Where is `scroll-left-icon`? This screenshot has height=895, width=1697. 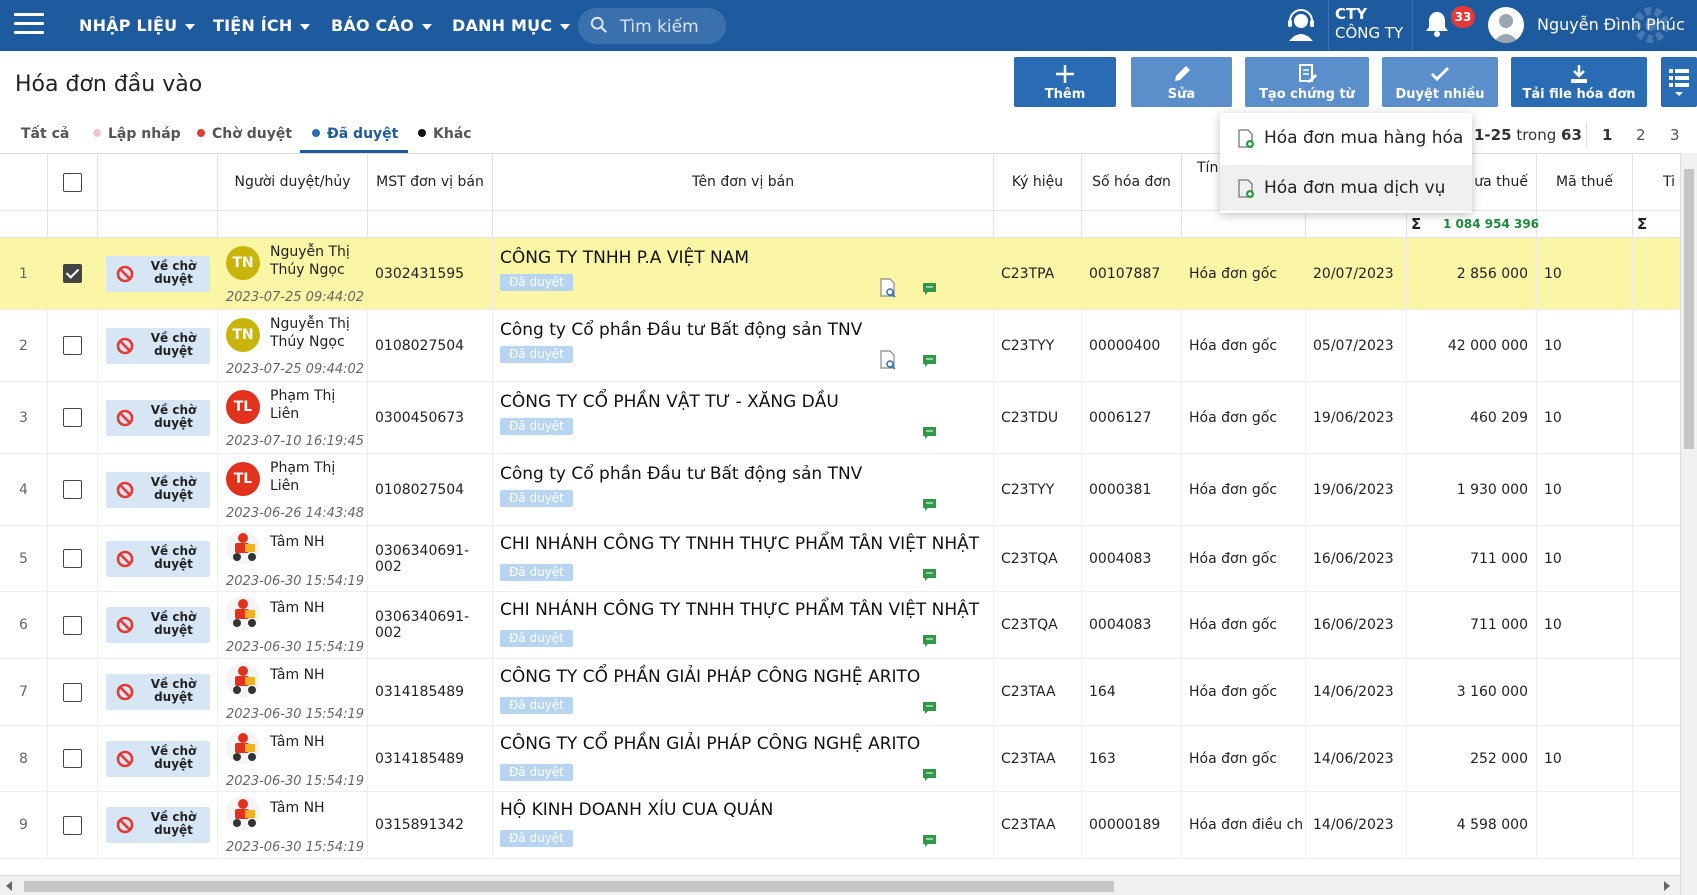
scroll-left-icon is located at coordinates (9, 886).